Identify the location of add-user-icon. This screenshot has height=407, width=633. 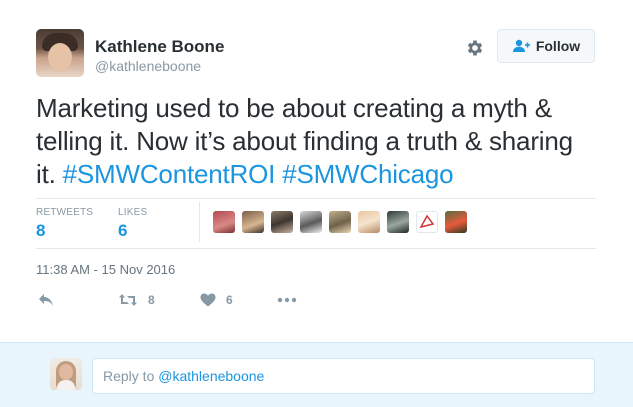
(521, 45).